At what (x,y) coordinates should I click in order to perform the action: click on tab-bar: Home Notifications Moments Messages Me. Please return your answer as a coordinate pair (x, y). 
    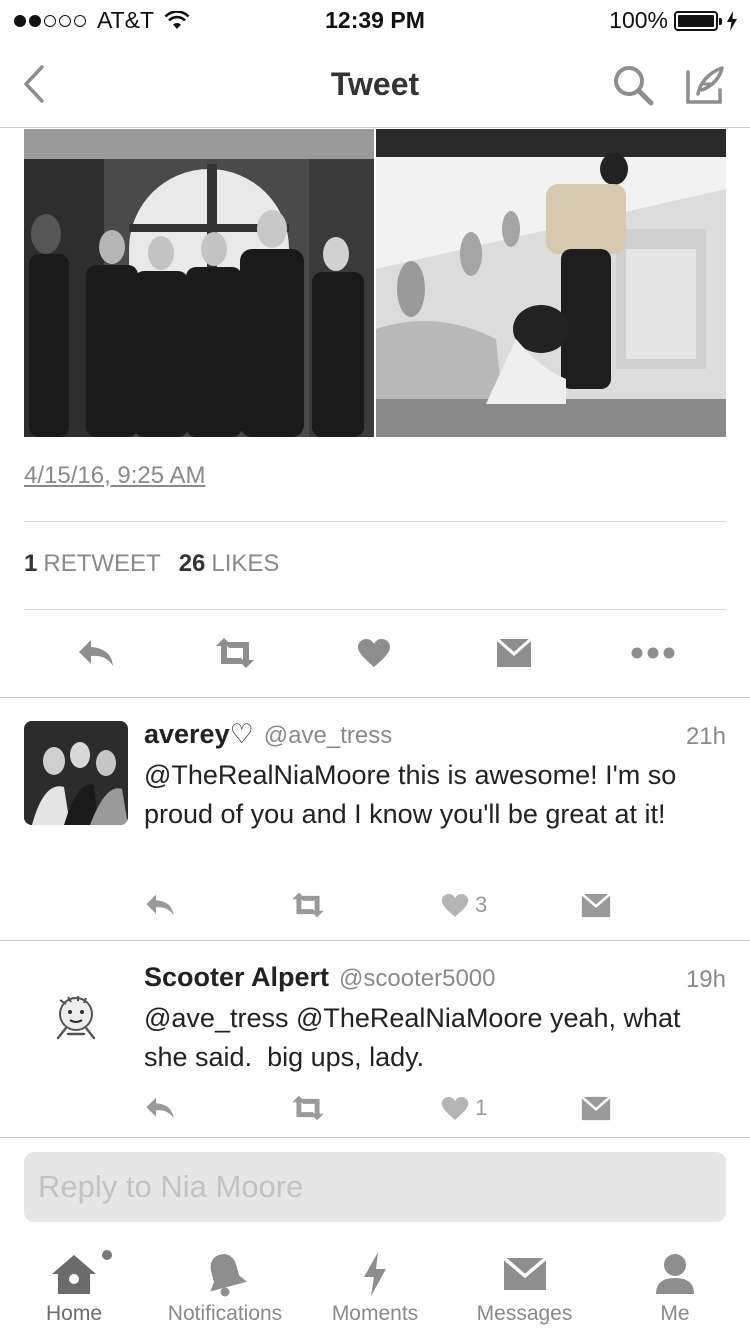
    Looking at the image, I should click on (375, 1287).